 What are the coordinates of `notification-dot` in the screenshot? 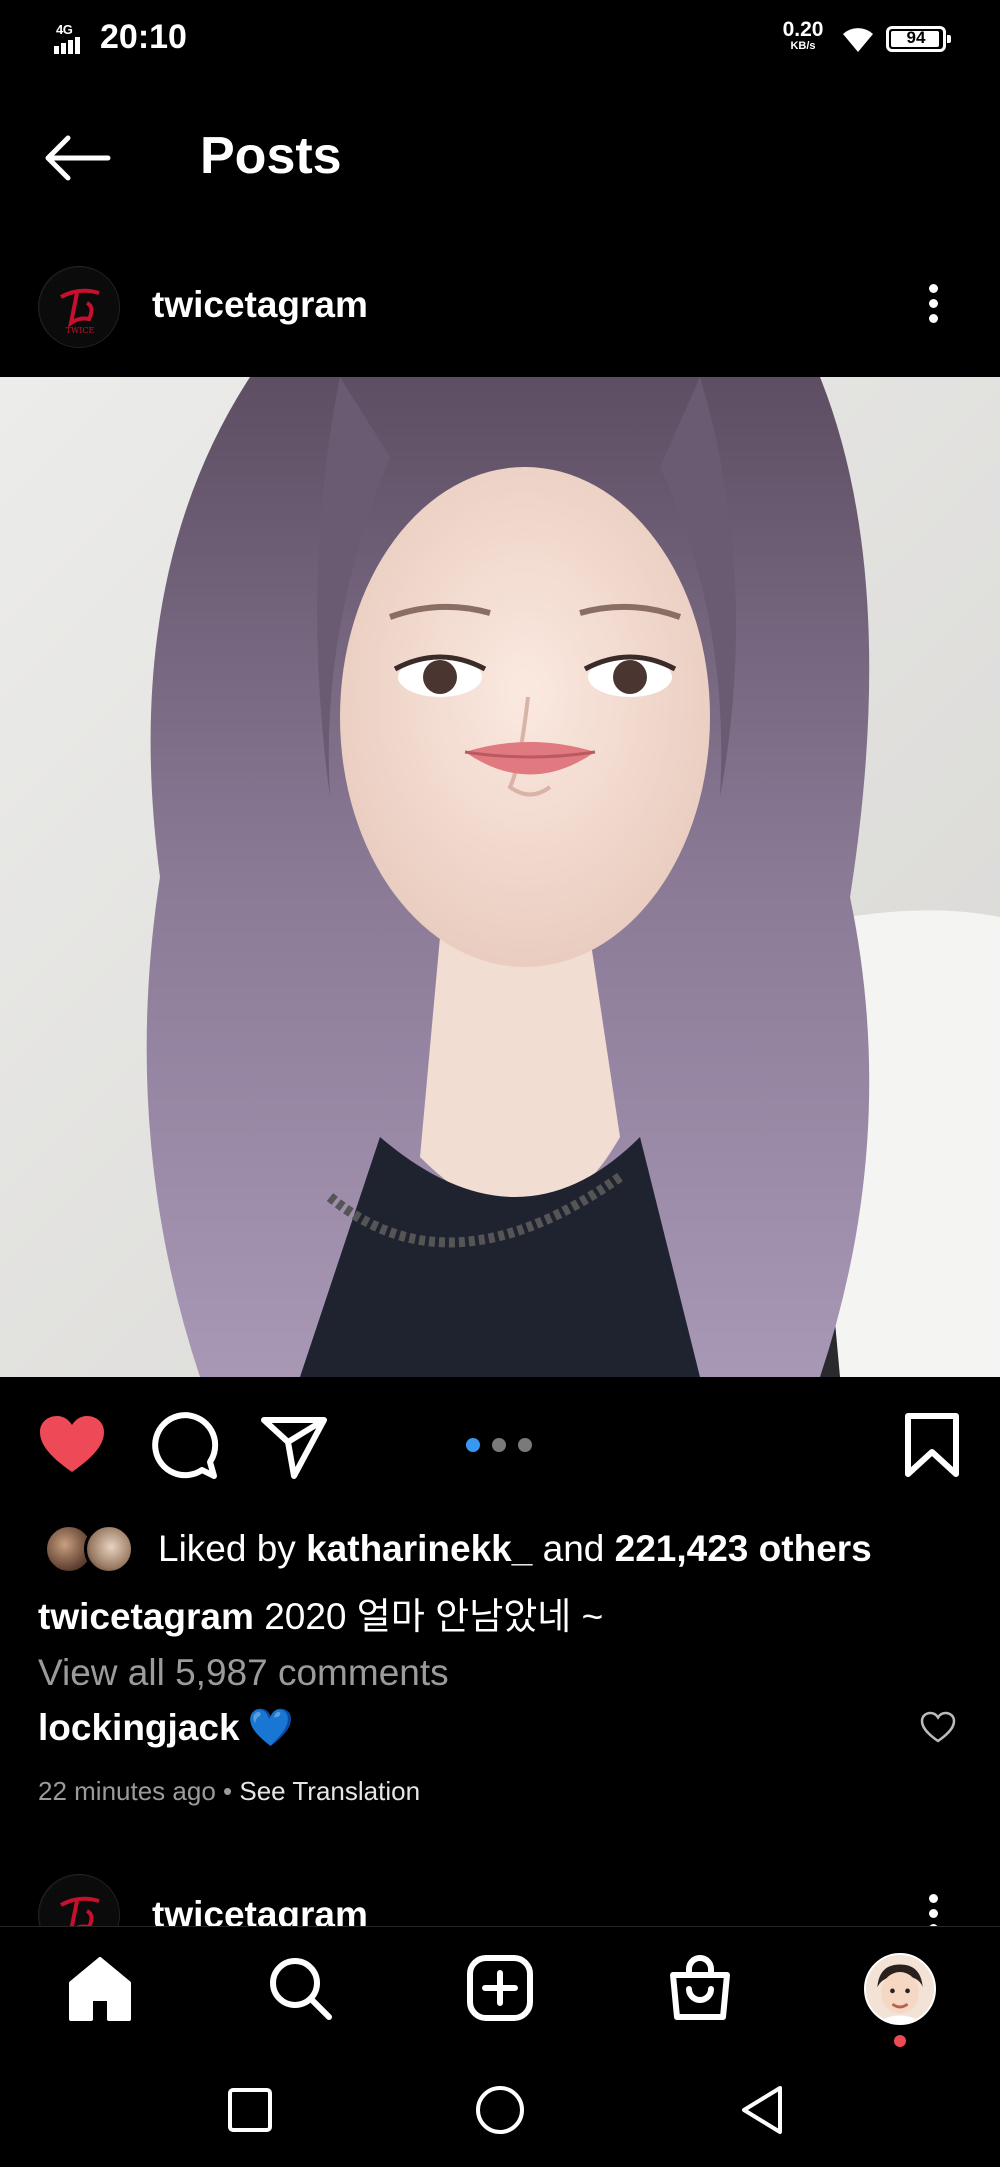 It's located at (900, 2041).